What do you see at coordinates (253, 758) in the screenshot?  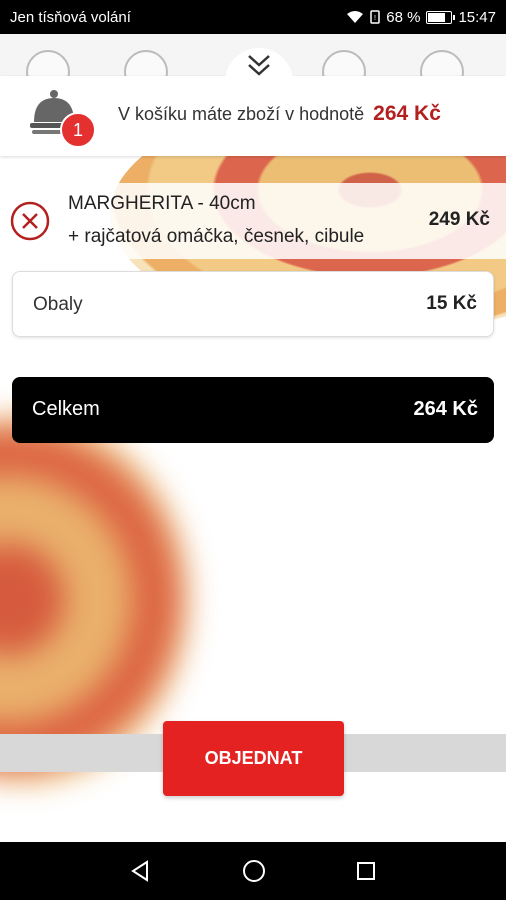 I see `order-button: OBJEDNAT` at bounding box center [253, 758].